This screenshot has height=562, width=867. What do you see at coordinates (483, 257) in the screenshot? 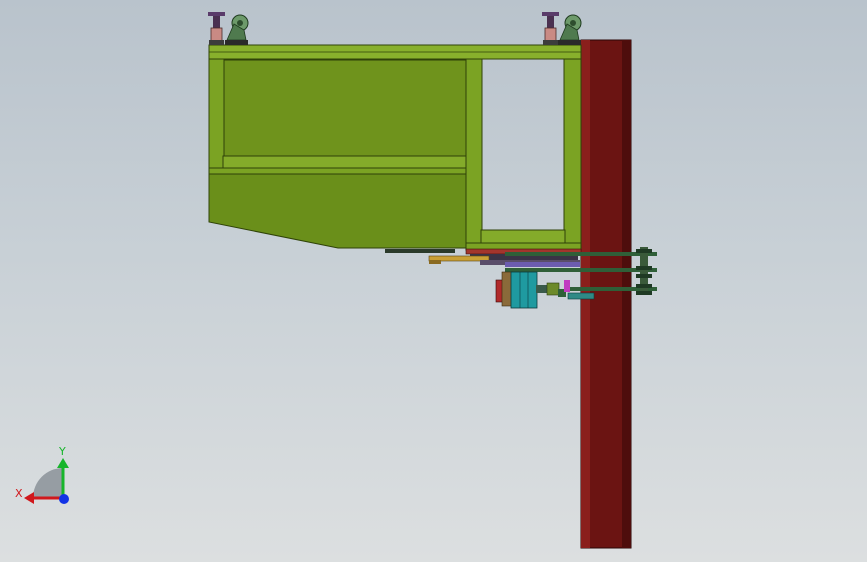
I see `underside-rails` at bounding box center [483, 257].